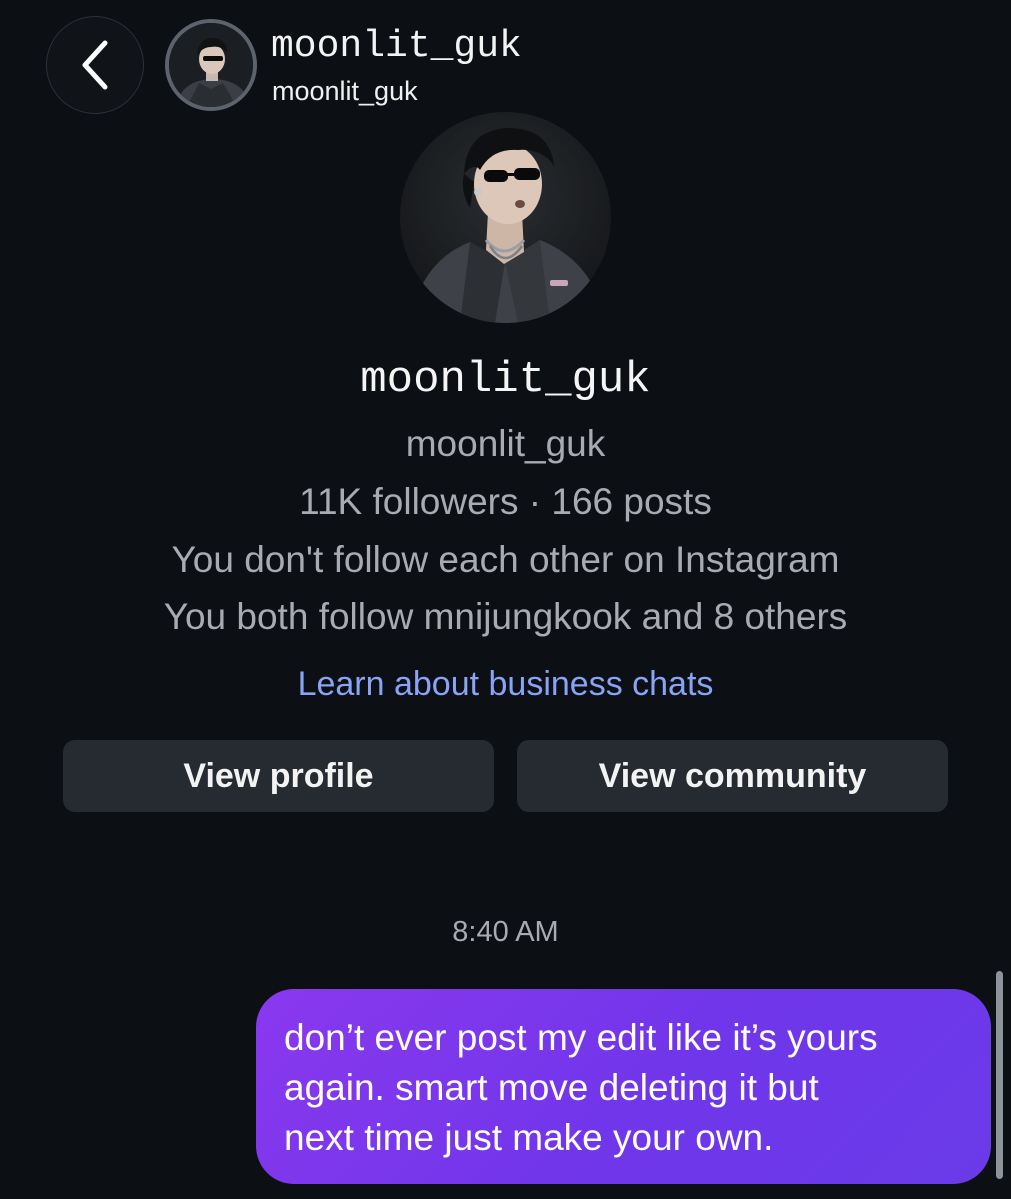 The width and height of the screenshot is (1011, 1199). What do you see at coordinates (505, 443) in the screenshot?
I see `profile-username: moonlit_guk` at bounding box center [505, 443].